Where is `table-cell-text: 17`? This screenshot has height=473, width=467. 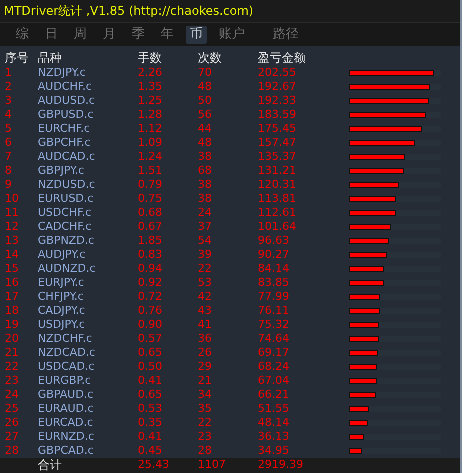 table-cell-text: 17 is located at coordinates (12, 297).